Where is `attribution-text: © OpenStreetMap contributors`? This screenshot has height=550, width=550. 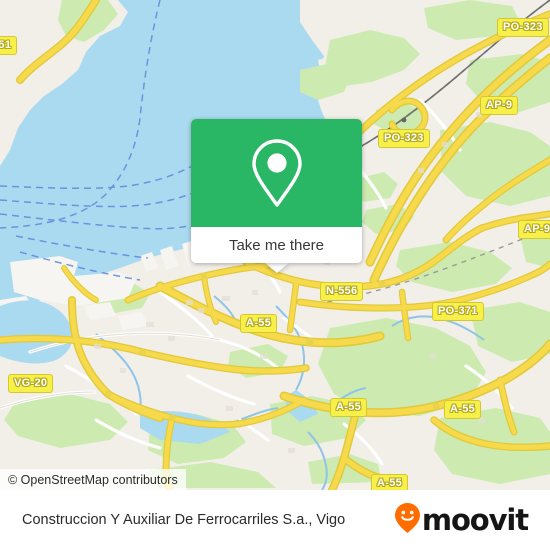
attribution-text: © OpenStreetMap contributors is located at coordinates (93, 479).